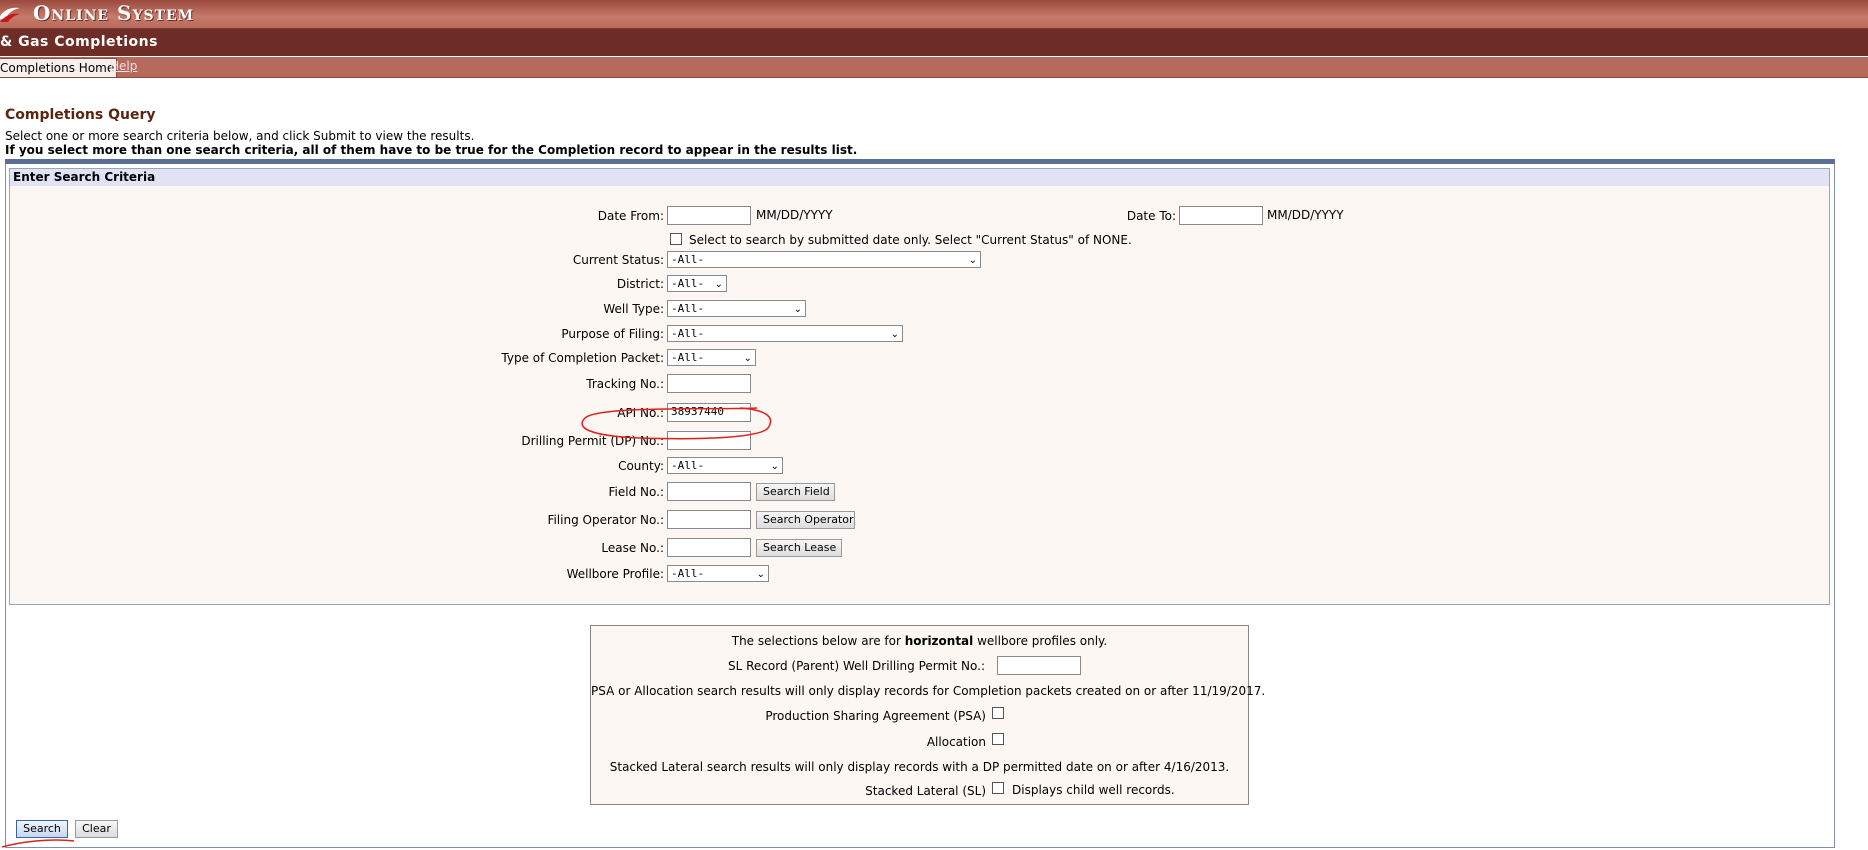 The width and height of the screenshot is (1868, 850). Describe the element at coordinates (956, 742) in the screenshot. I see `allocation-label: Allocation` at that location.